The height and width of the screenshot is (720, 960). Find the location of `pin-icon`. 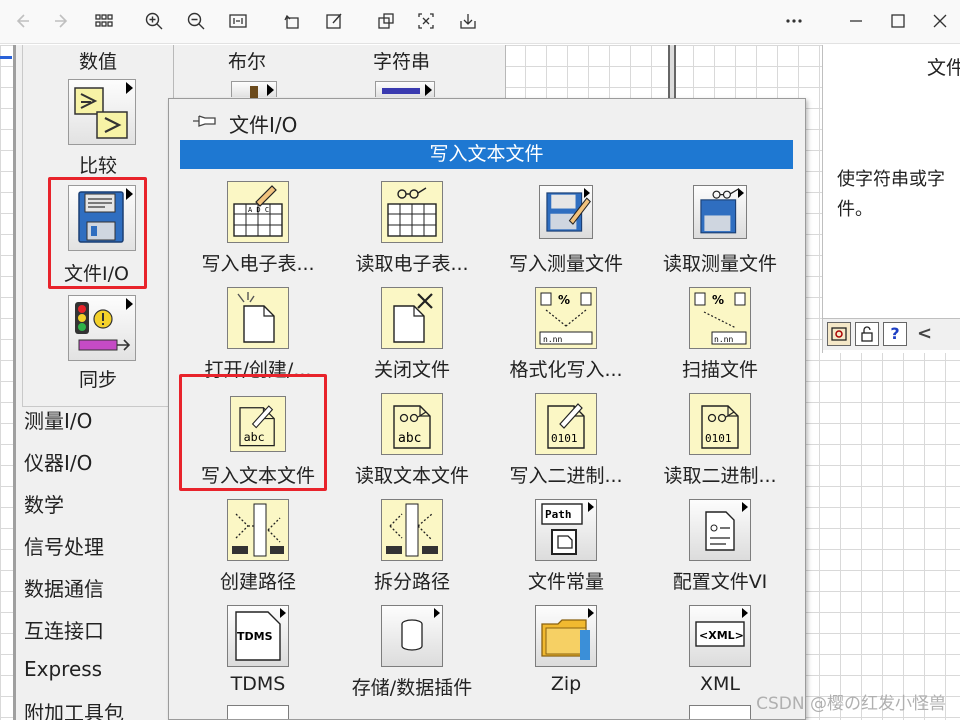

pin-icon is located at coordinates (205, 121).